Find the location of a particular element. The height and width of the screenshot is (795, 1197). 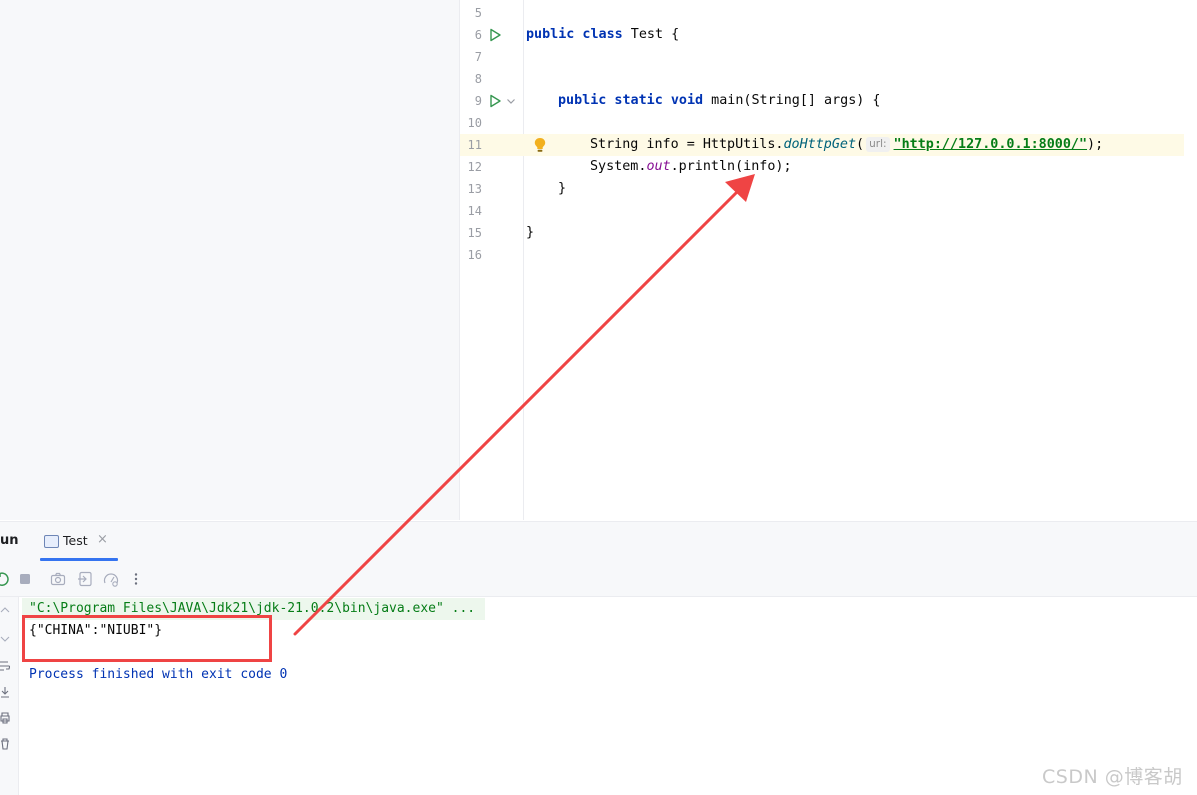

stop-icon is located at coordinates (25, 579).